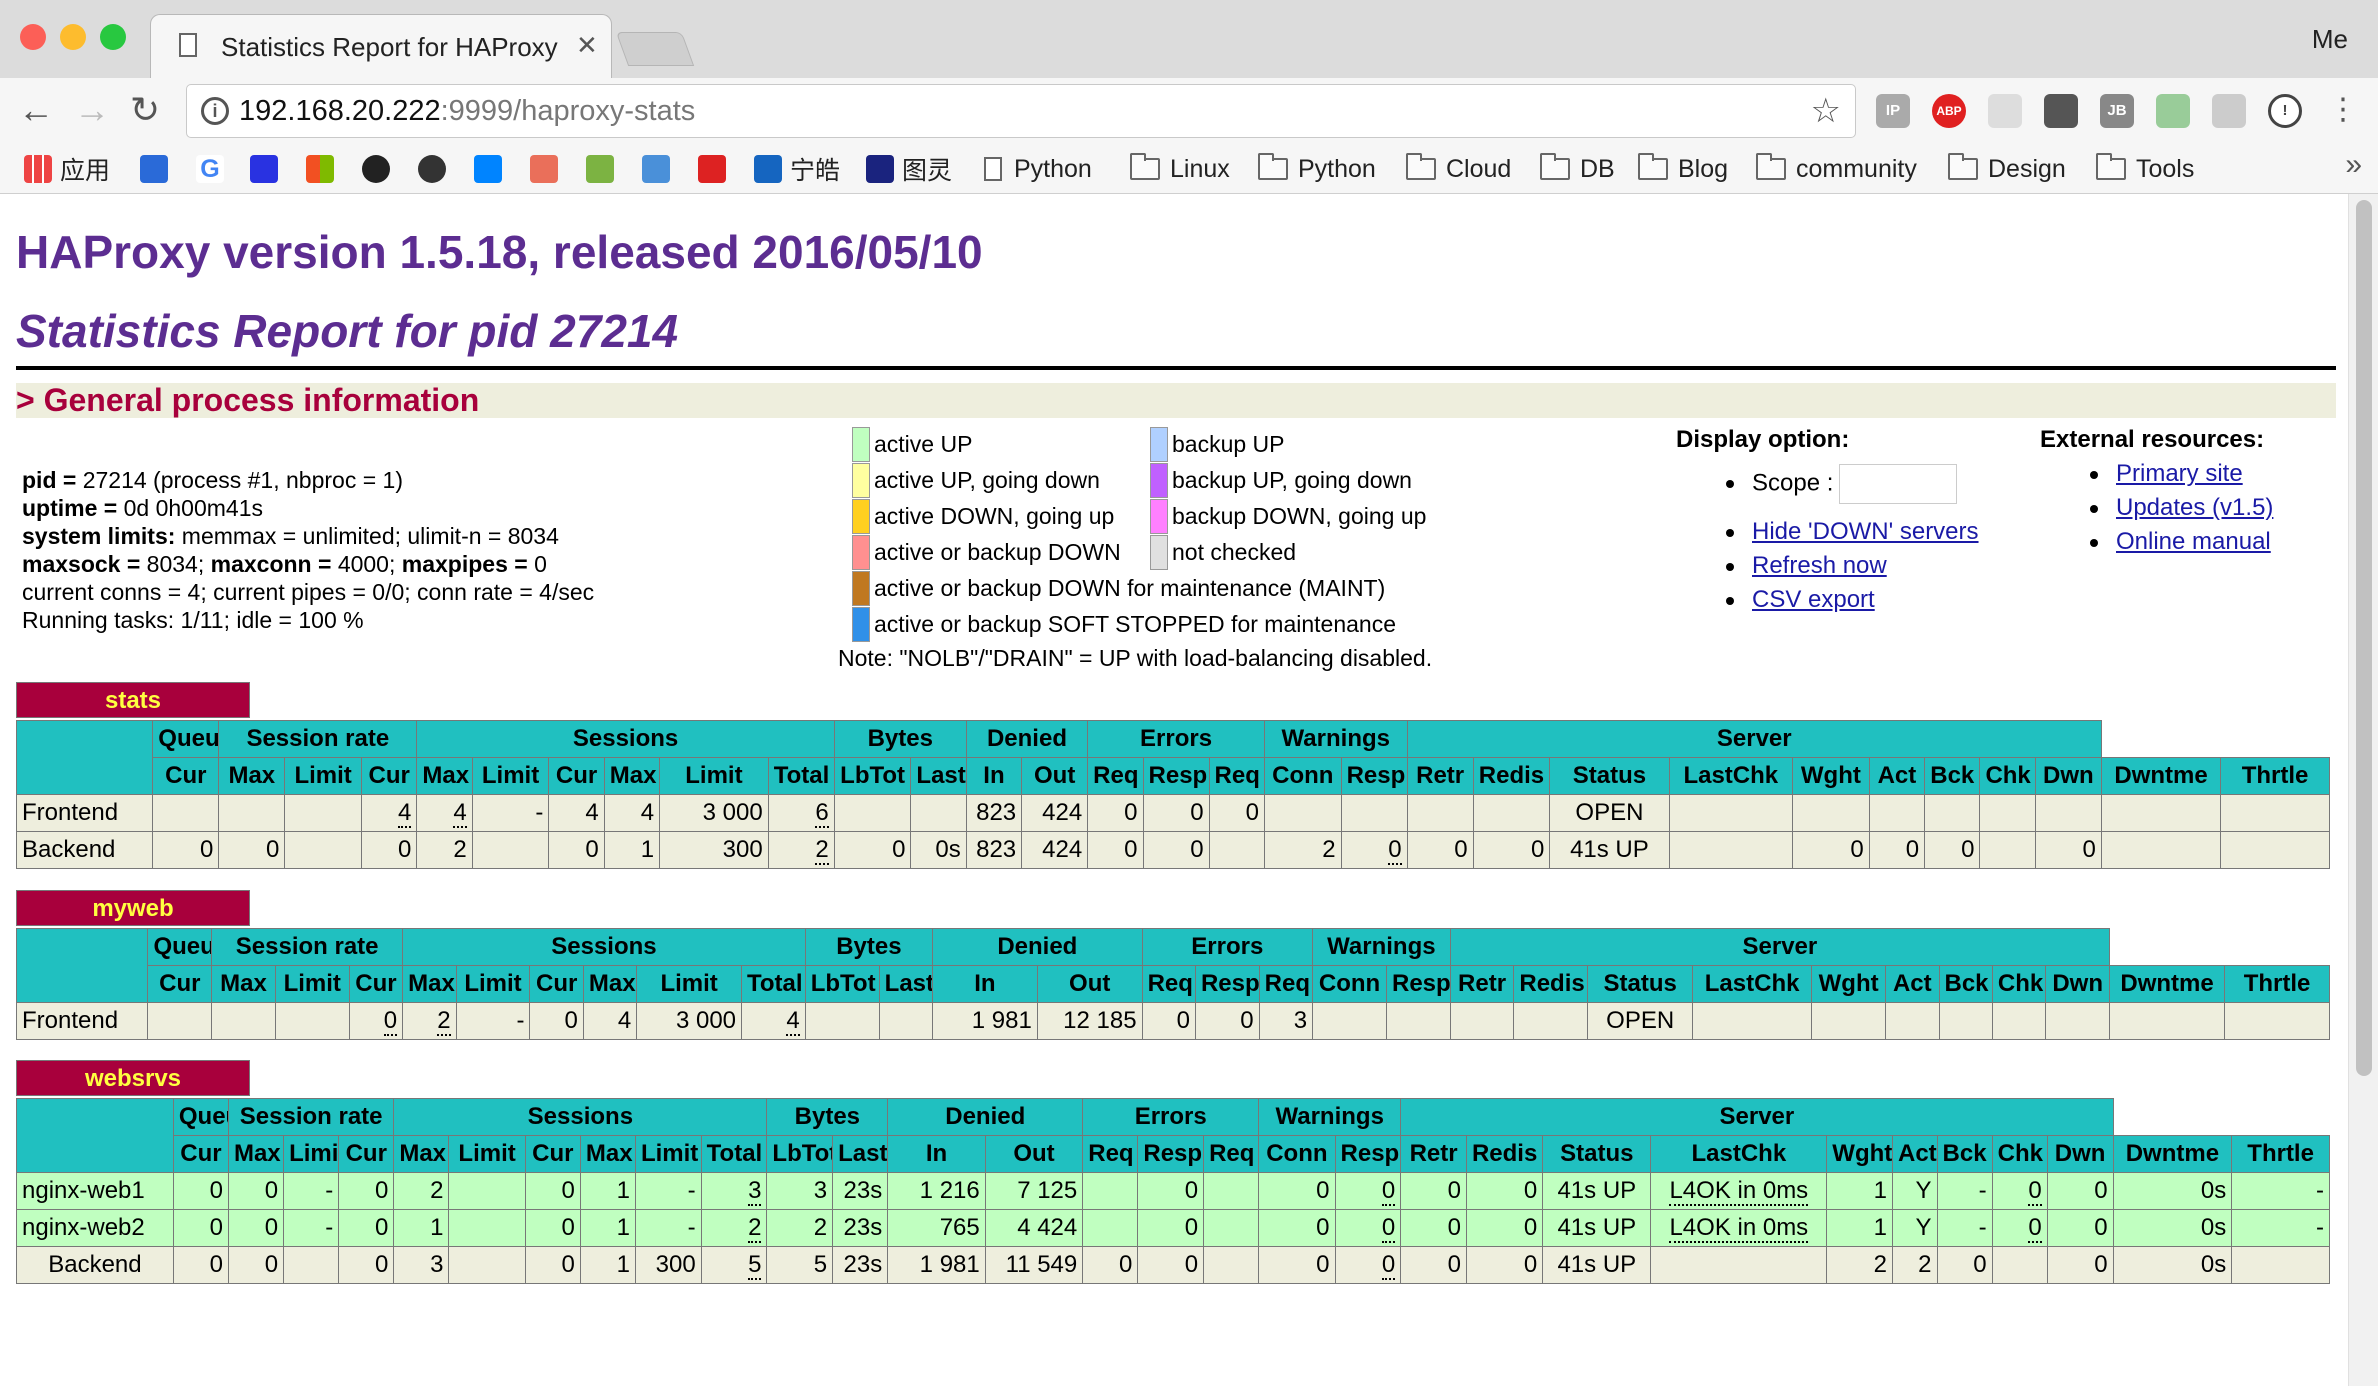  What do you see at coordinates (2343, 110) in the screenshot?
I see `menu-icon: ⋮` at bounding box center [2343, 110].